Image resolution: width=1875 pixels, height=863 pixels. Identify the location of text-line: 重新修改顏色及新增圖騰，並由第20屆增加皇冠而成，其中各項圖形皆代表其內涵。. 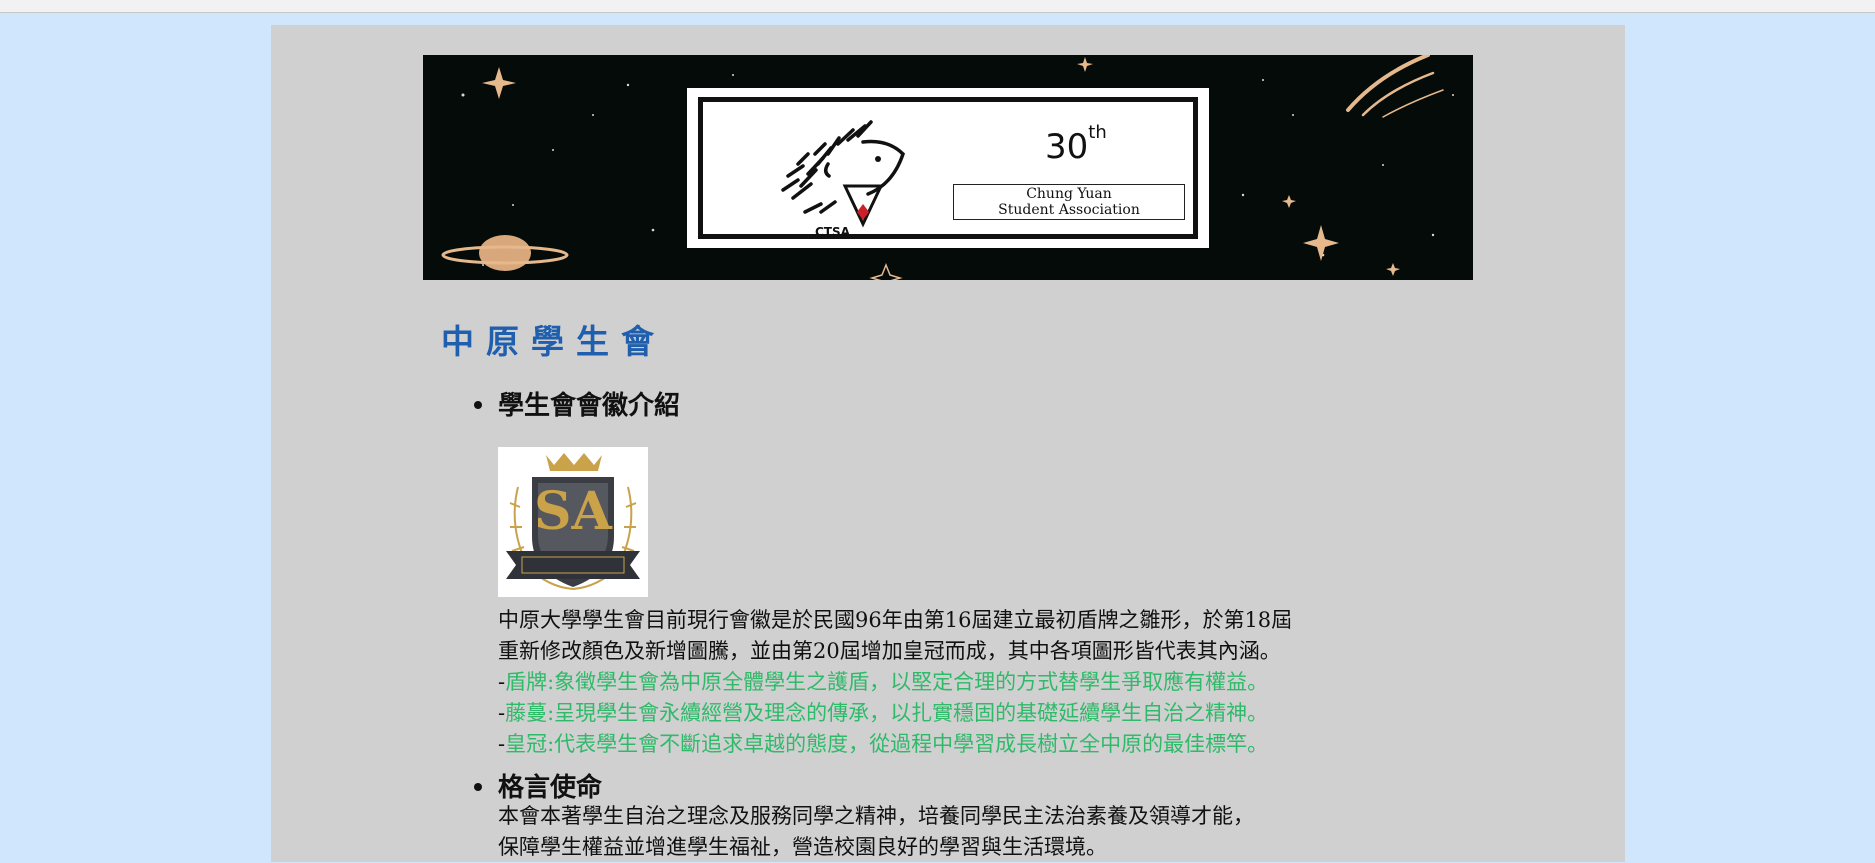
(889, 651).